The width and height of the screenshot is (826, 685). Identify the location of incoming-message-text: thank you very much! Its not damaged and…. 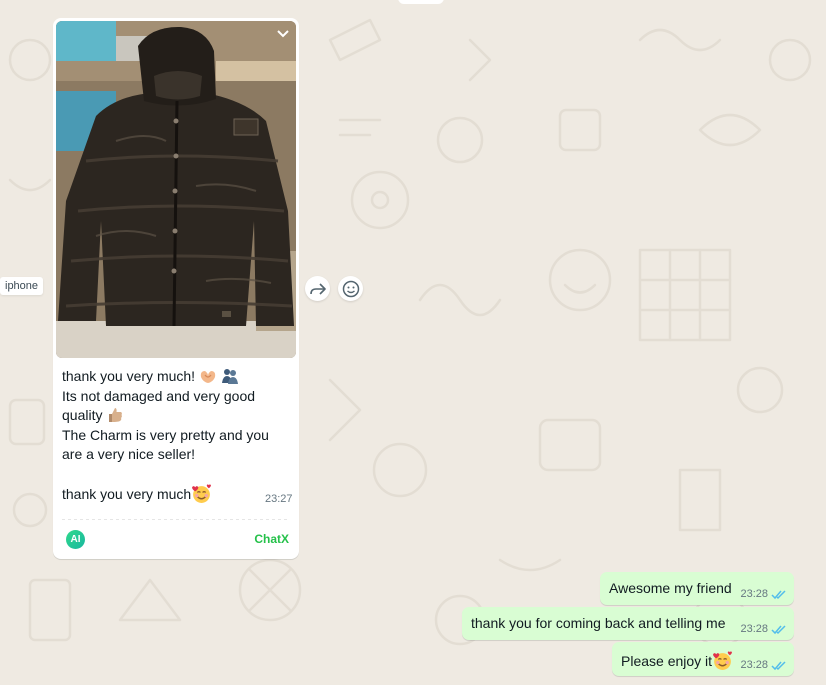
(175, 435).